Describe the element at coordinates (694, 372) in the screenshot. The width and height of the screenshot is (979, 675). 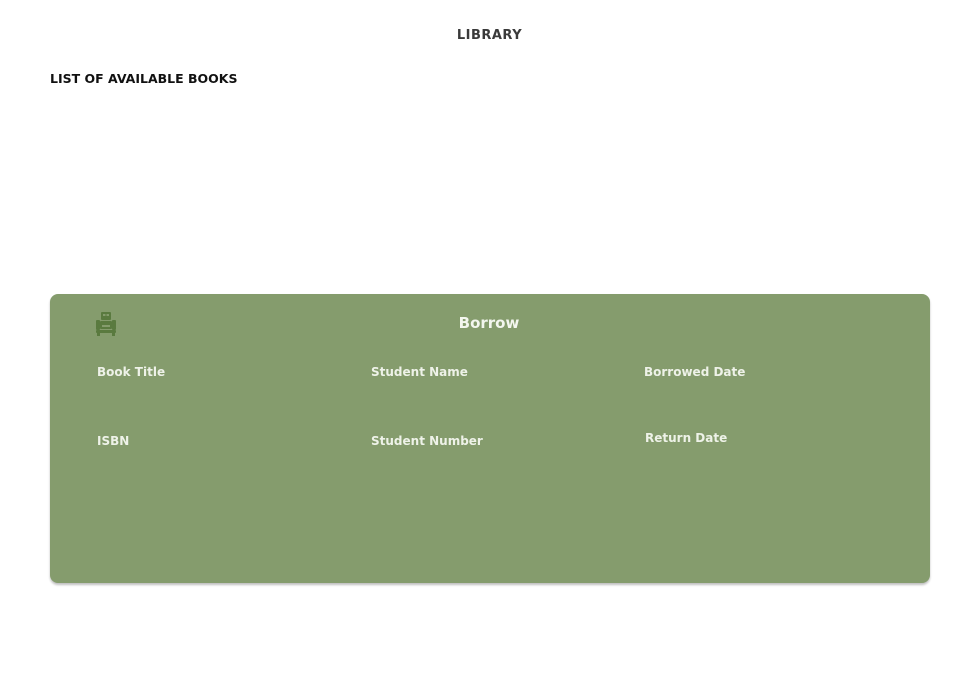
I see `borrowed-date-field: Borrowed Date` at that location.